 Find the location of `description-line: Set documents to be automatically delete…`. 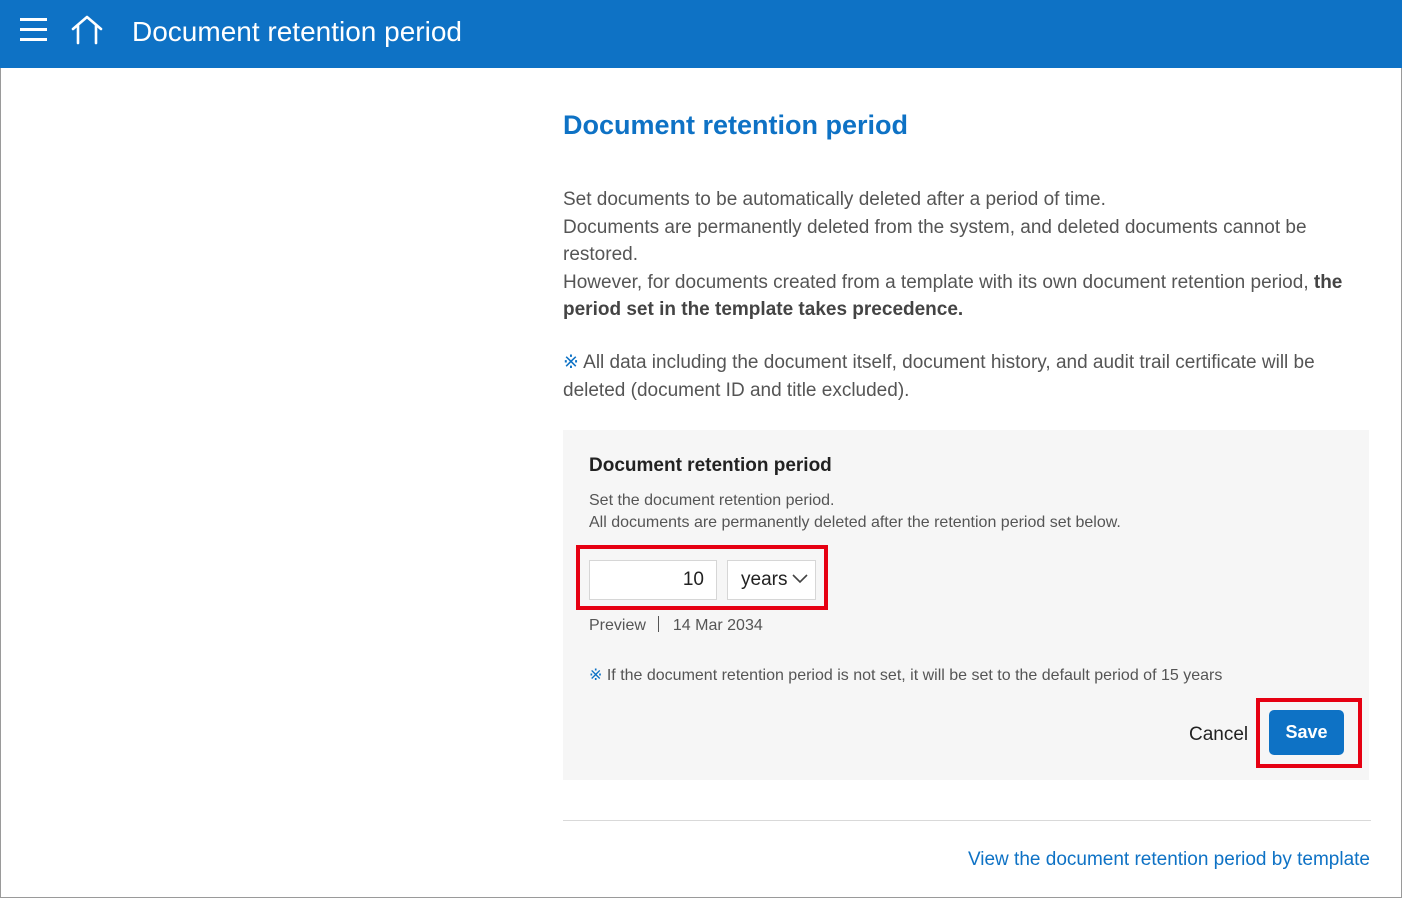

description-line: Set documents to be automatically delete… is located at coordinates (834, 199).